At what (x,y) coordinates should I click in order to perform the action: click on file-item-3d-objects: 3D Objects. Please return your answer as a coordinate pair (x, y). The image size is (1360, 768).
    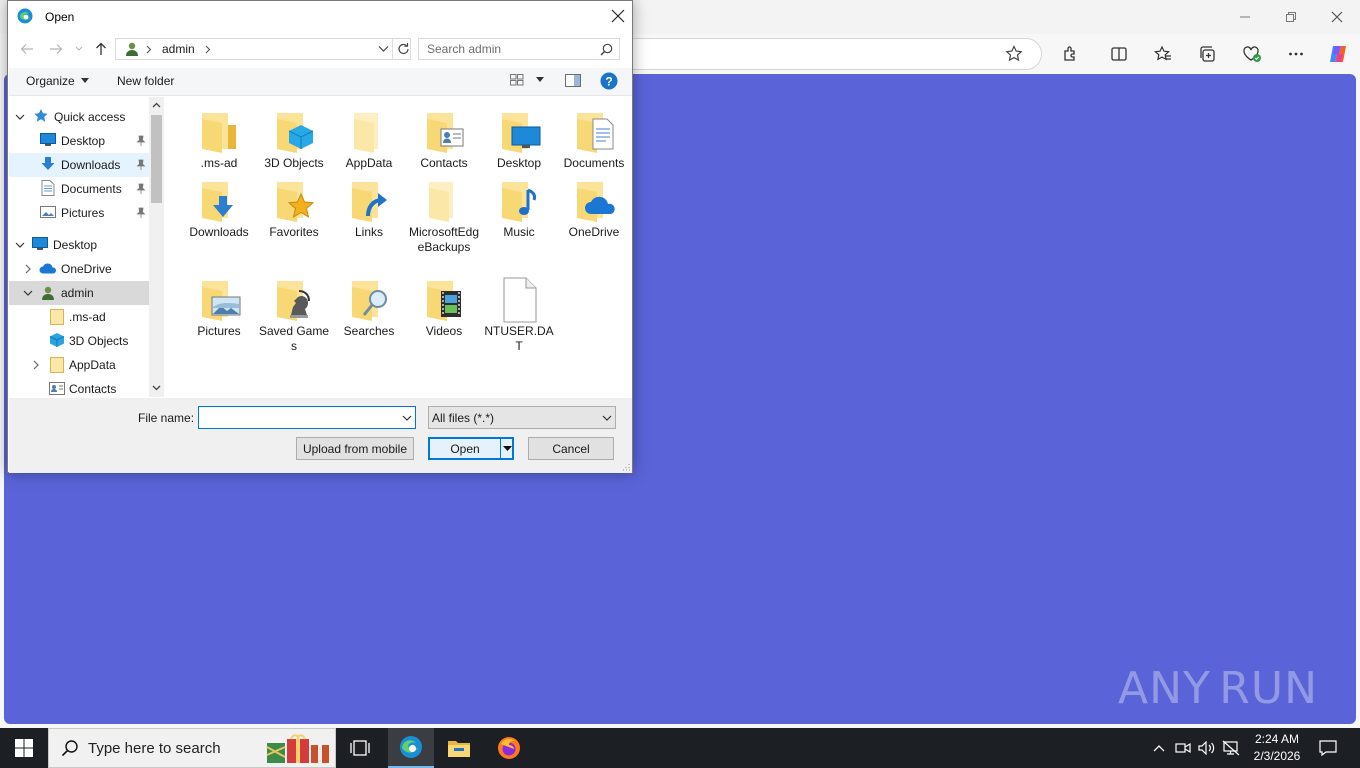
    Looking at the image, I should click on (294, 134).